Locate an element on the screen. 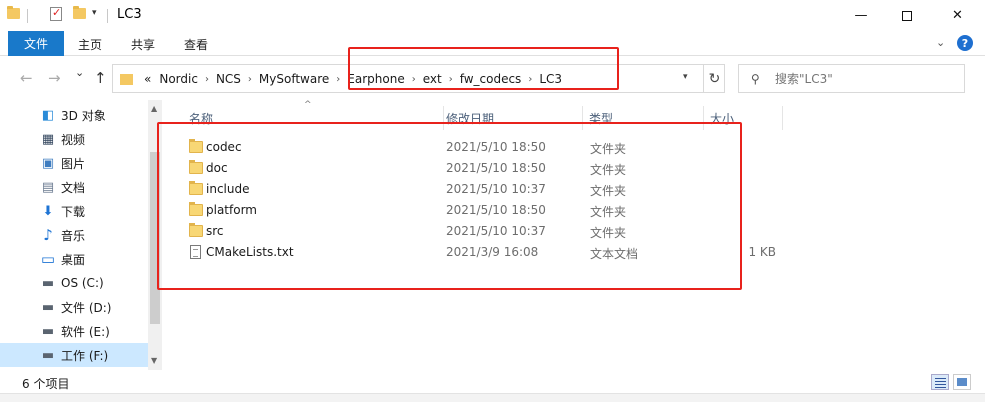 This screenshot has height=402, width=985. close-button: ✕ is located at coordinates (957, 15).